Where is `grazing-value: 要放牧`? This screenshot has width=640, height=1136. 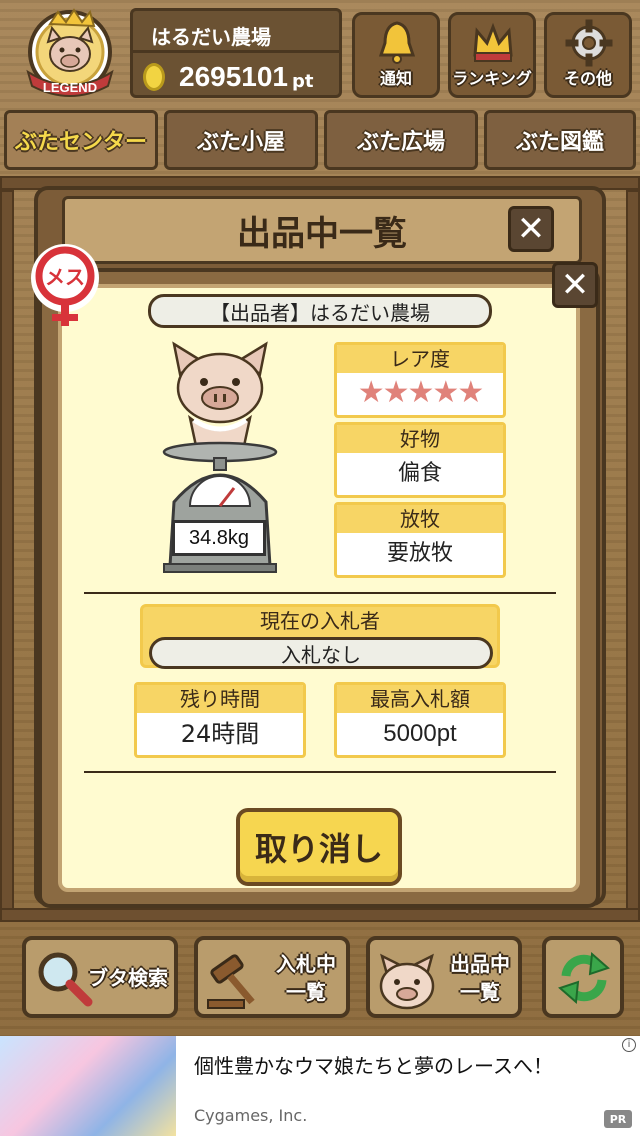
grazing-value: 要放牧 is located at coordinates (419, 553).